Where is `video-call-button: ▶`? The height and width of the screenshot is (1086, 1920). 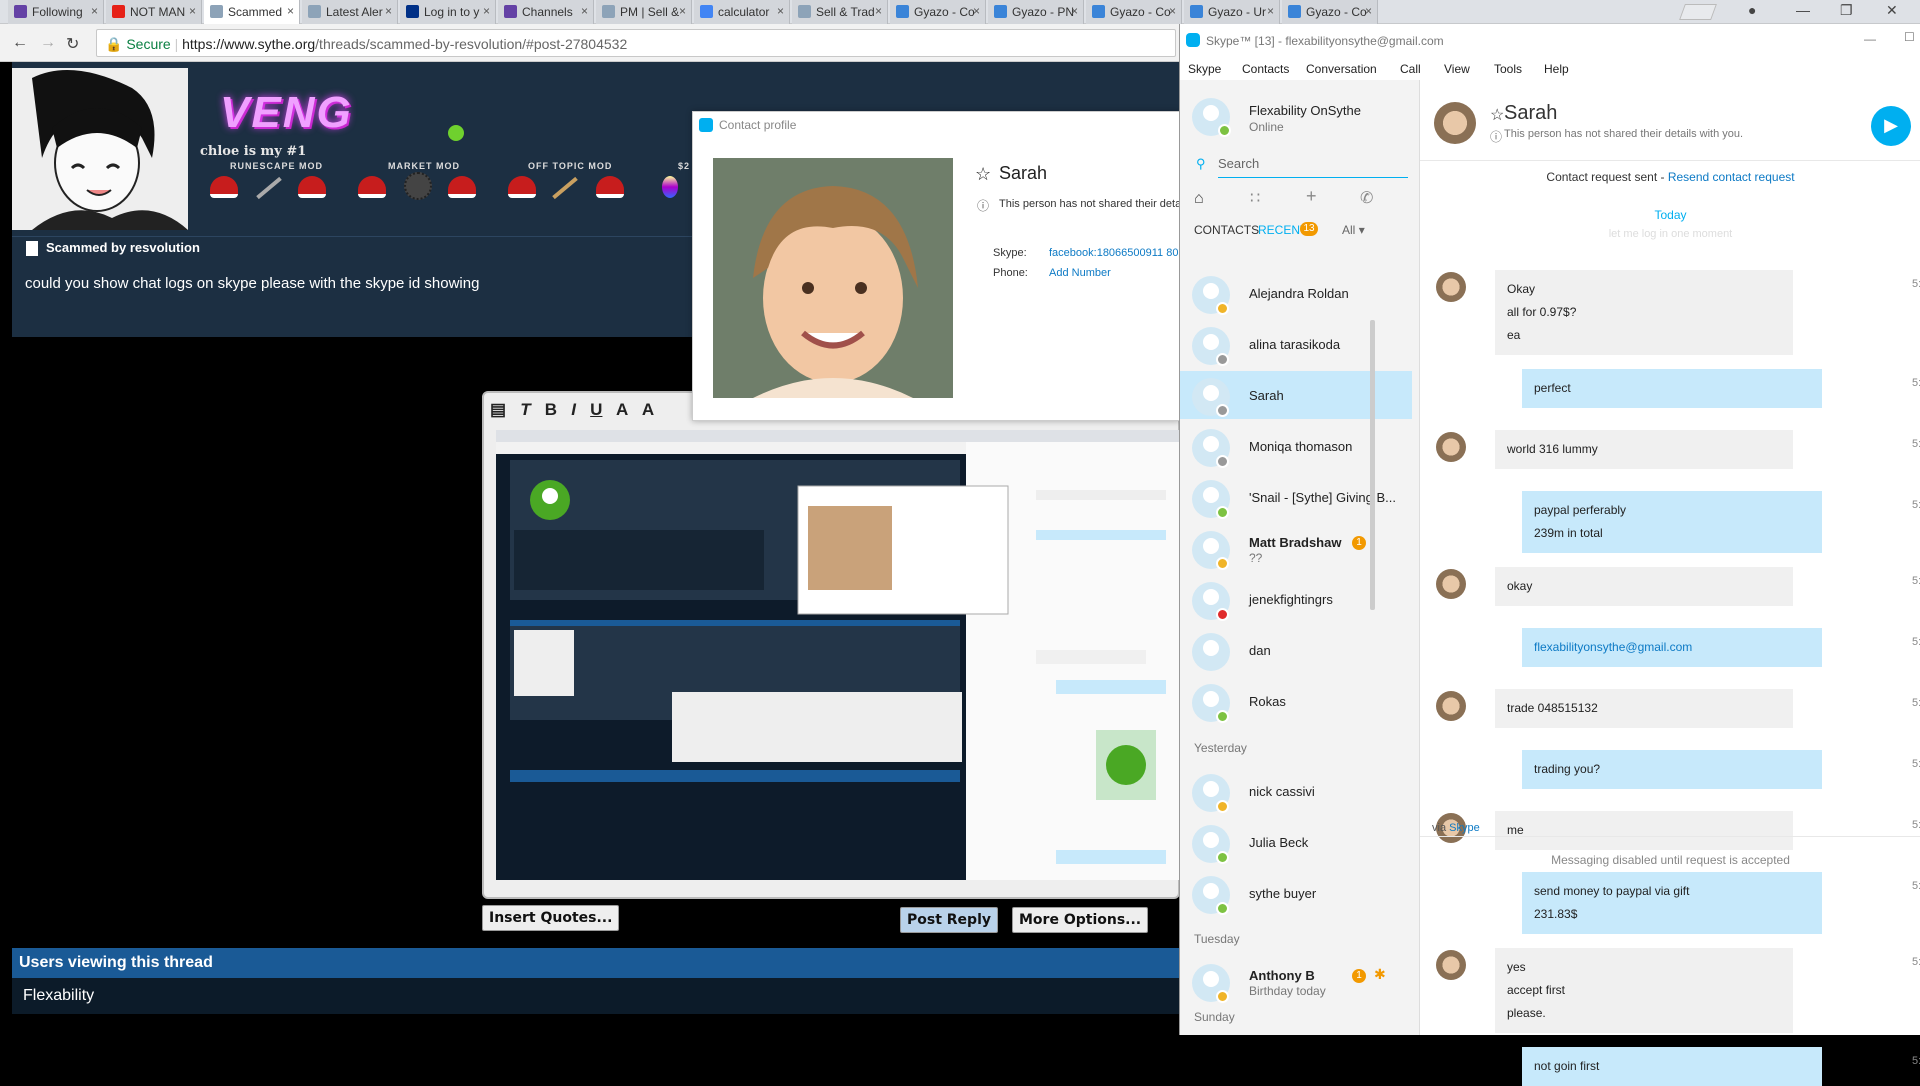
video-call-button: ▶ is located at coordinates (1891, 126).